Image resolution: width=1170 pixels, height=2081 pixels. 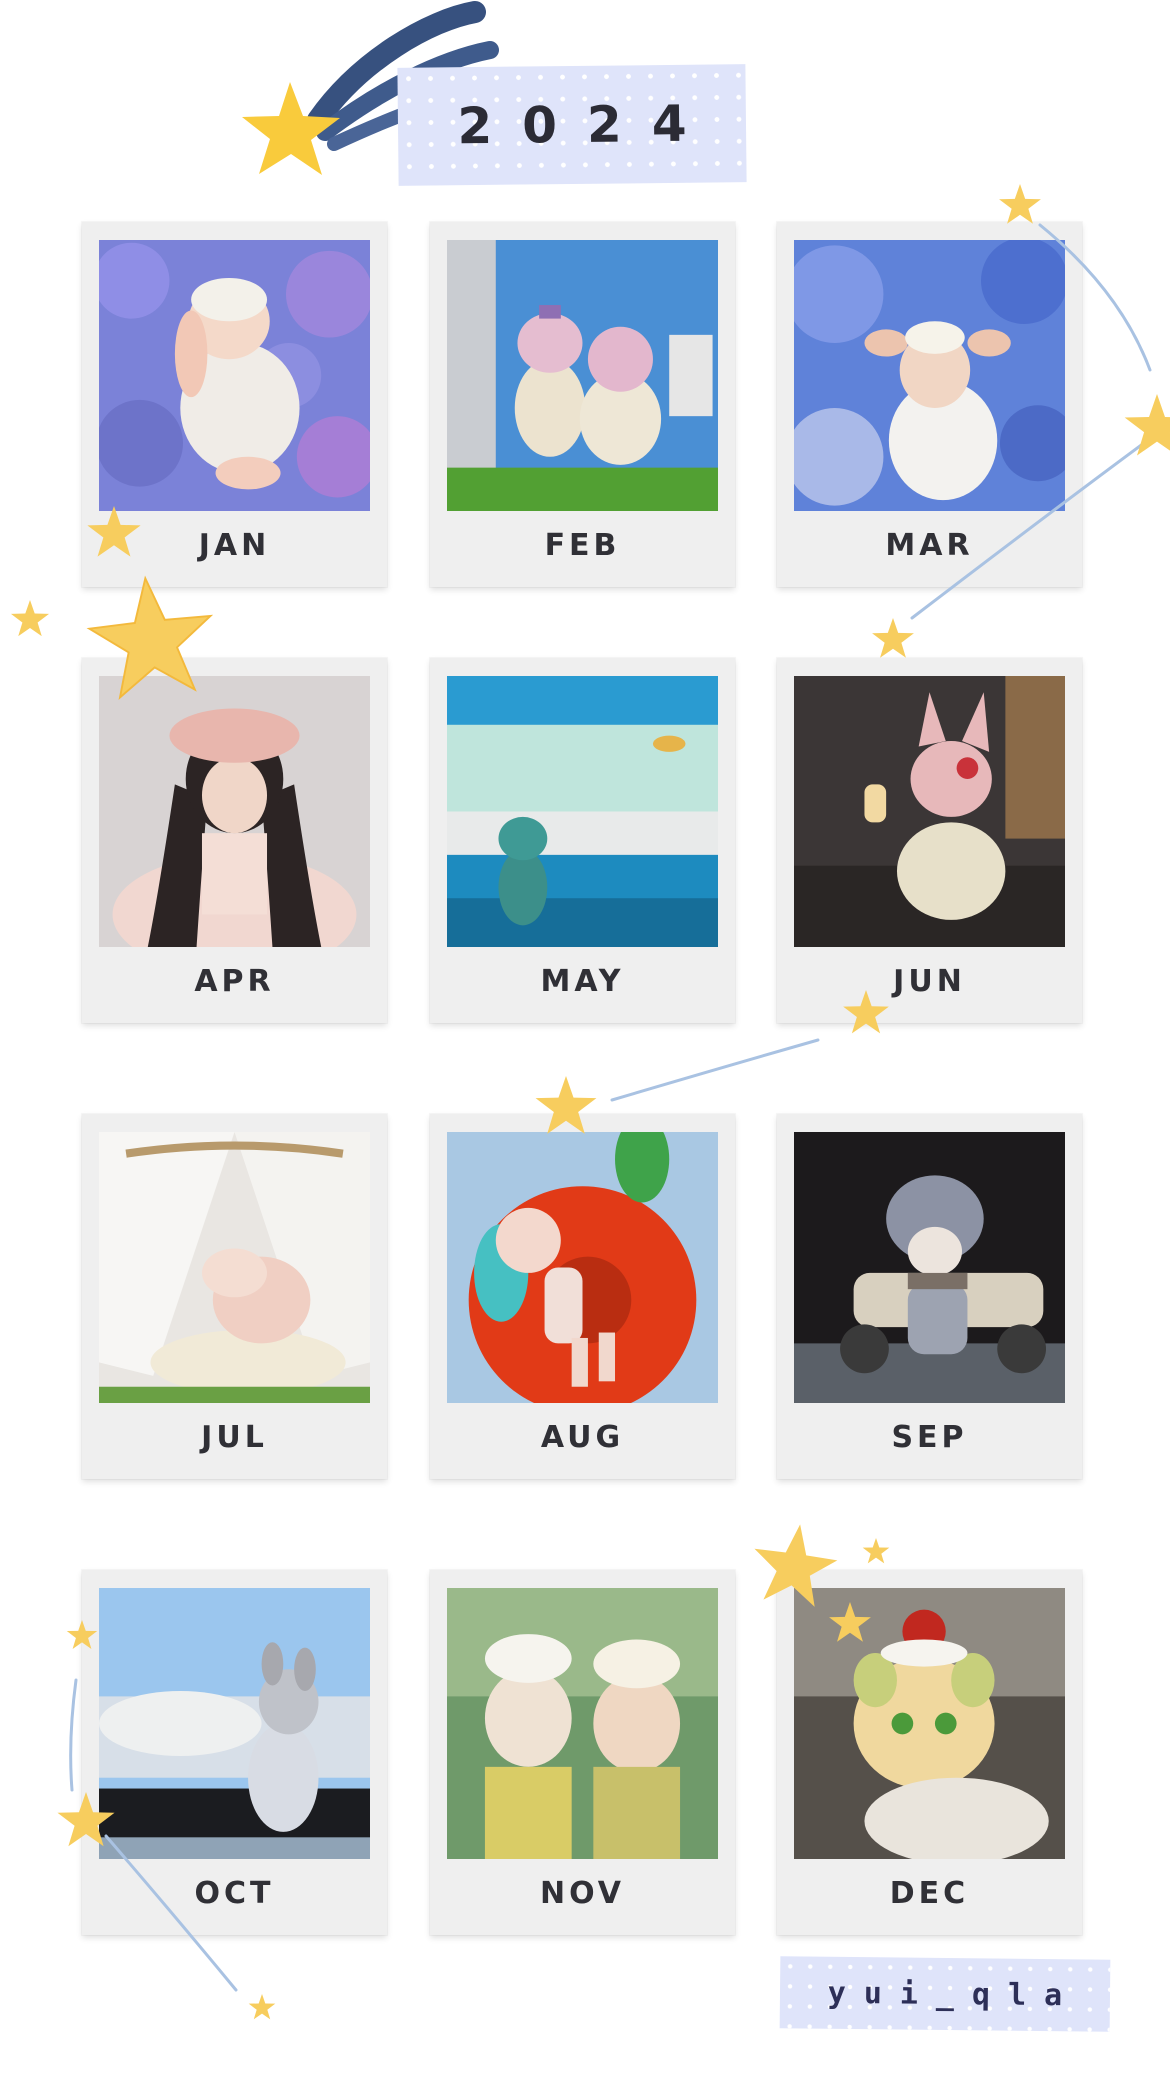 I want to click on month-photo-dec, so click(x=929, y=1723).